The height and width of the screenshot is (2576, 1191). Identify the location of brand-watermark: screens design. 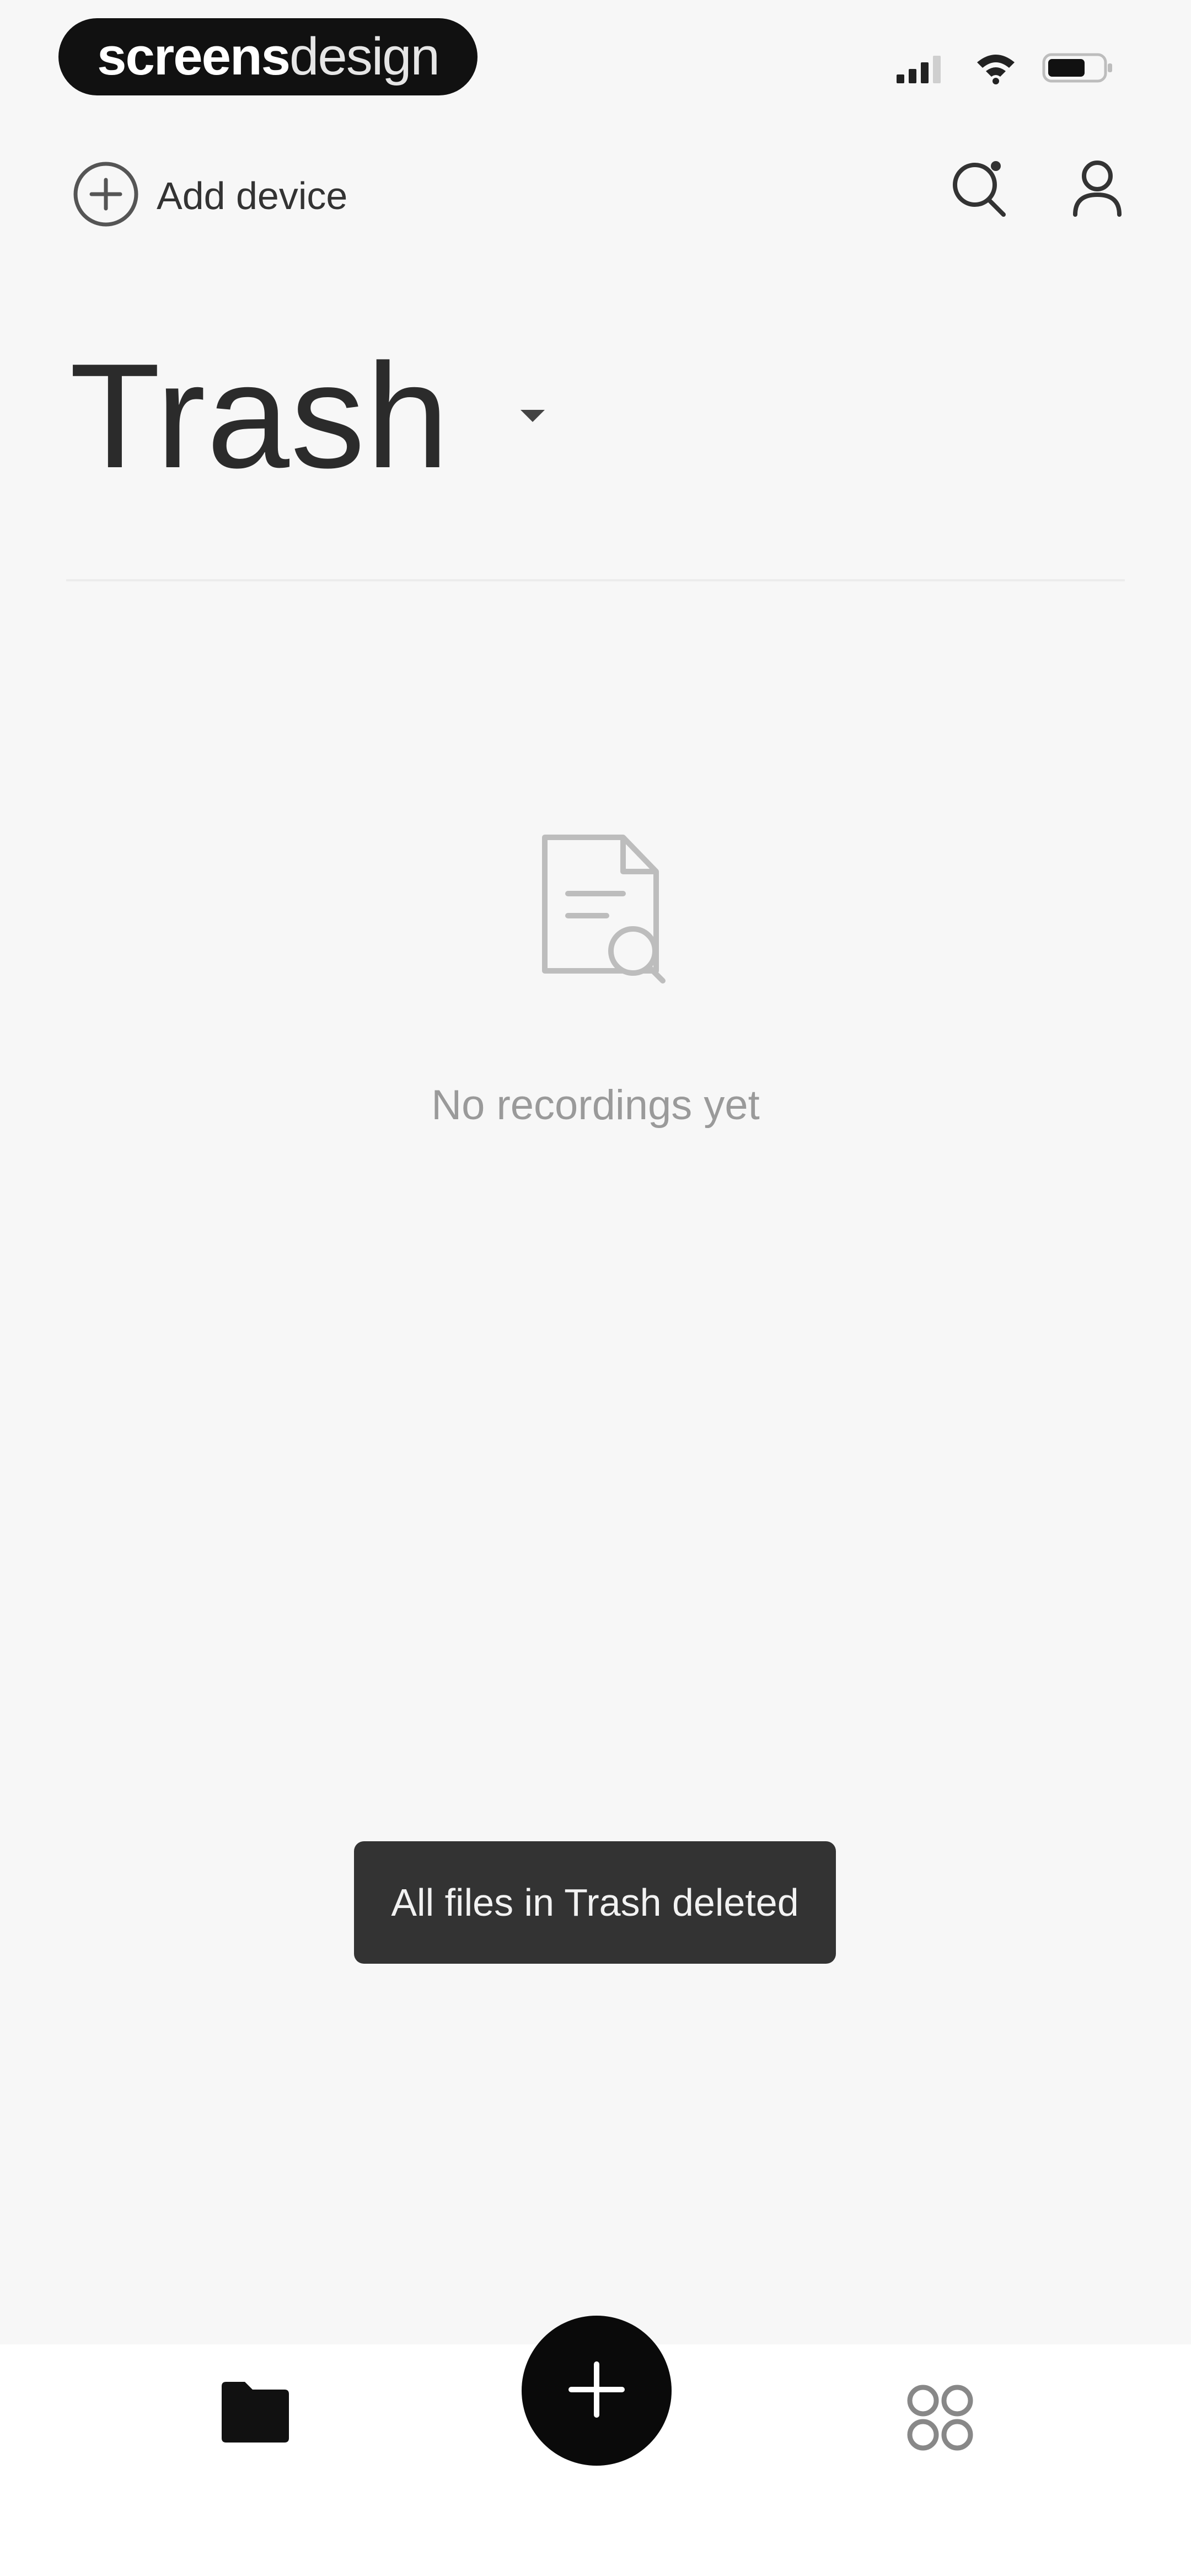
(268, 56).